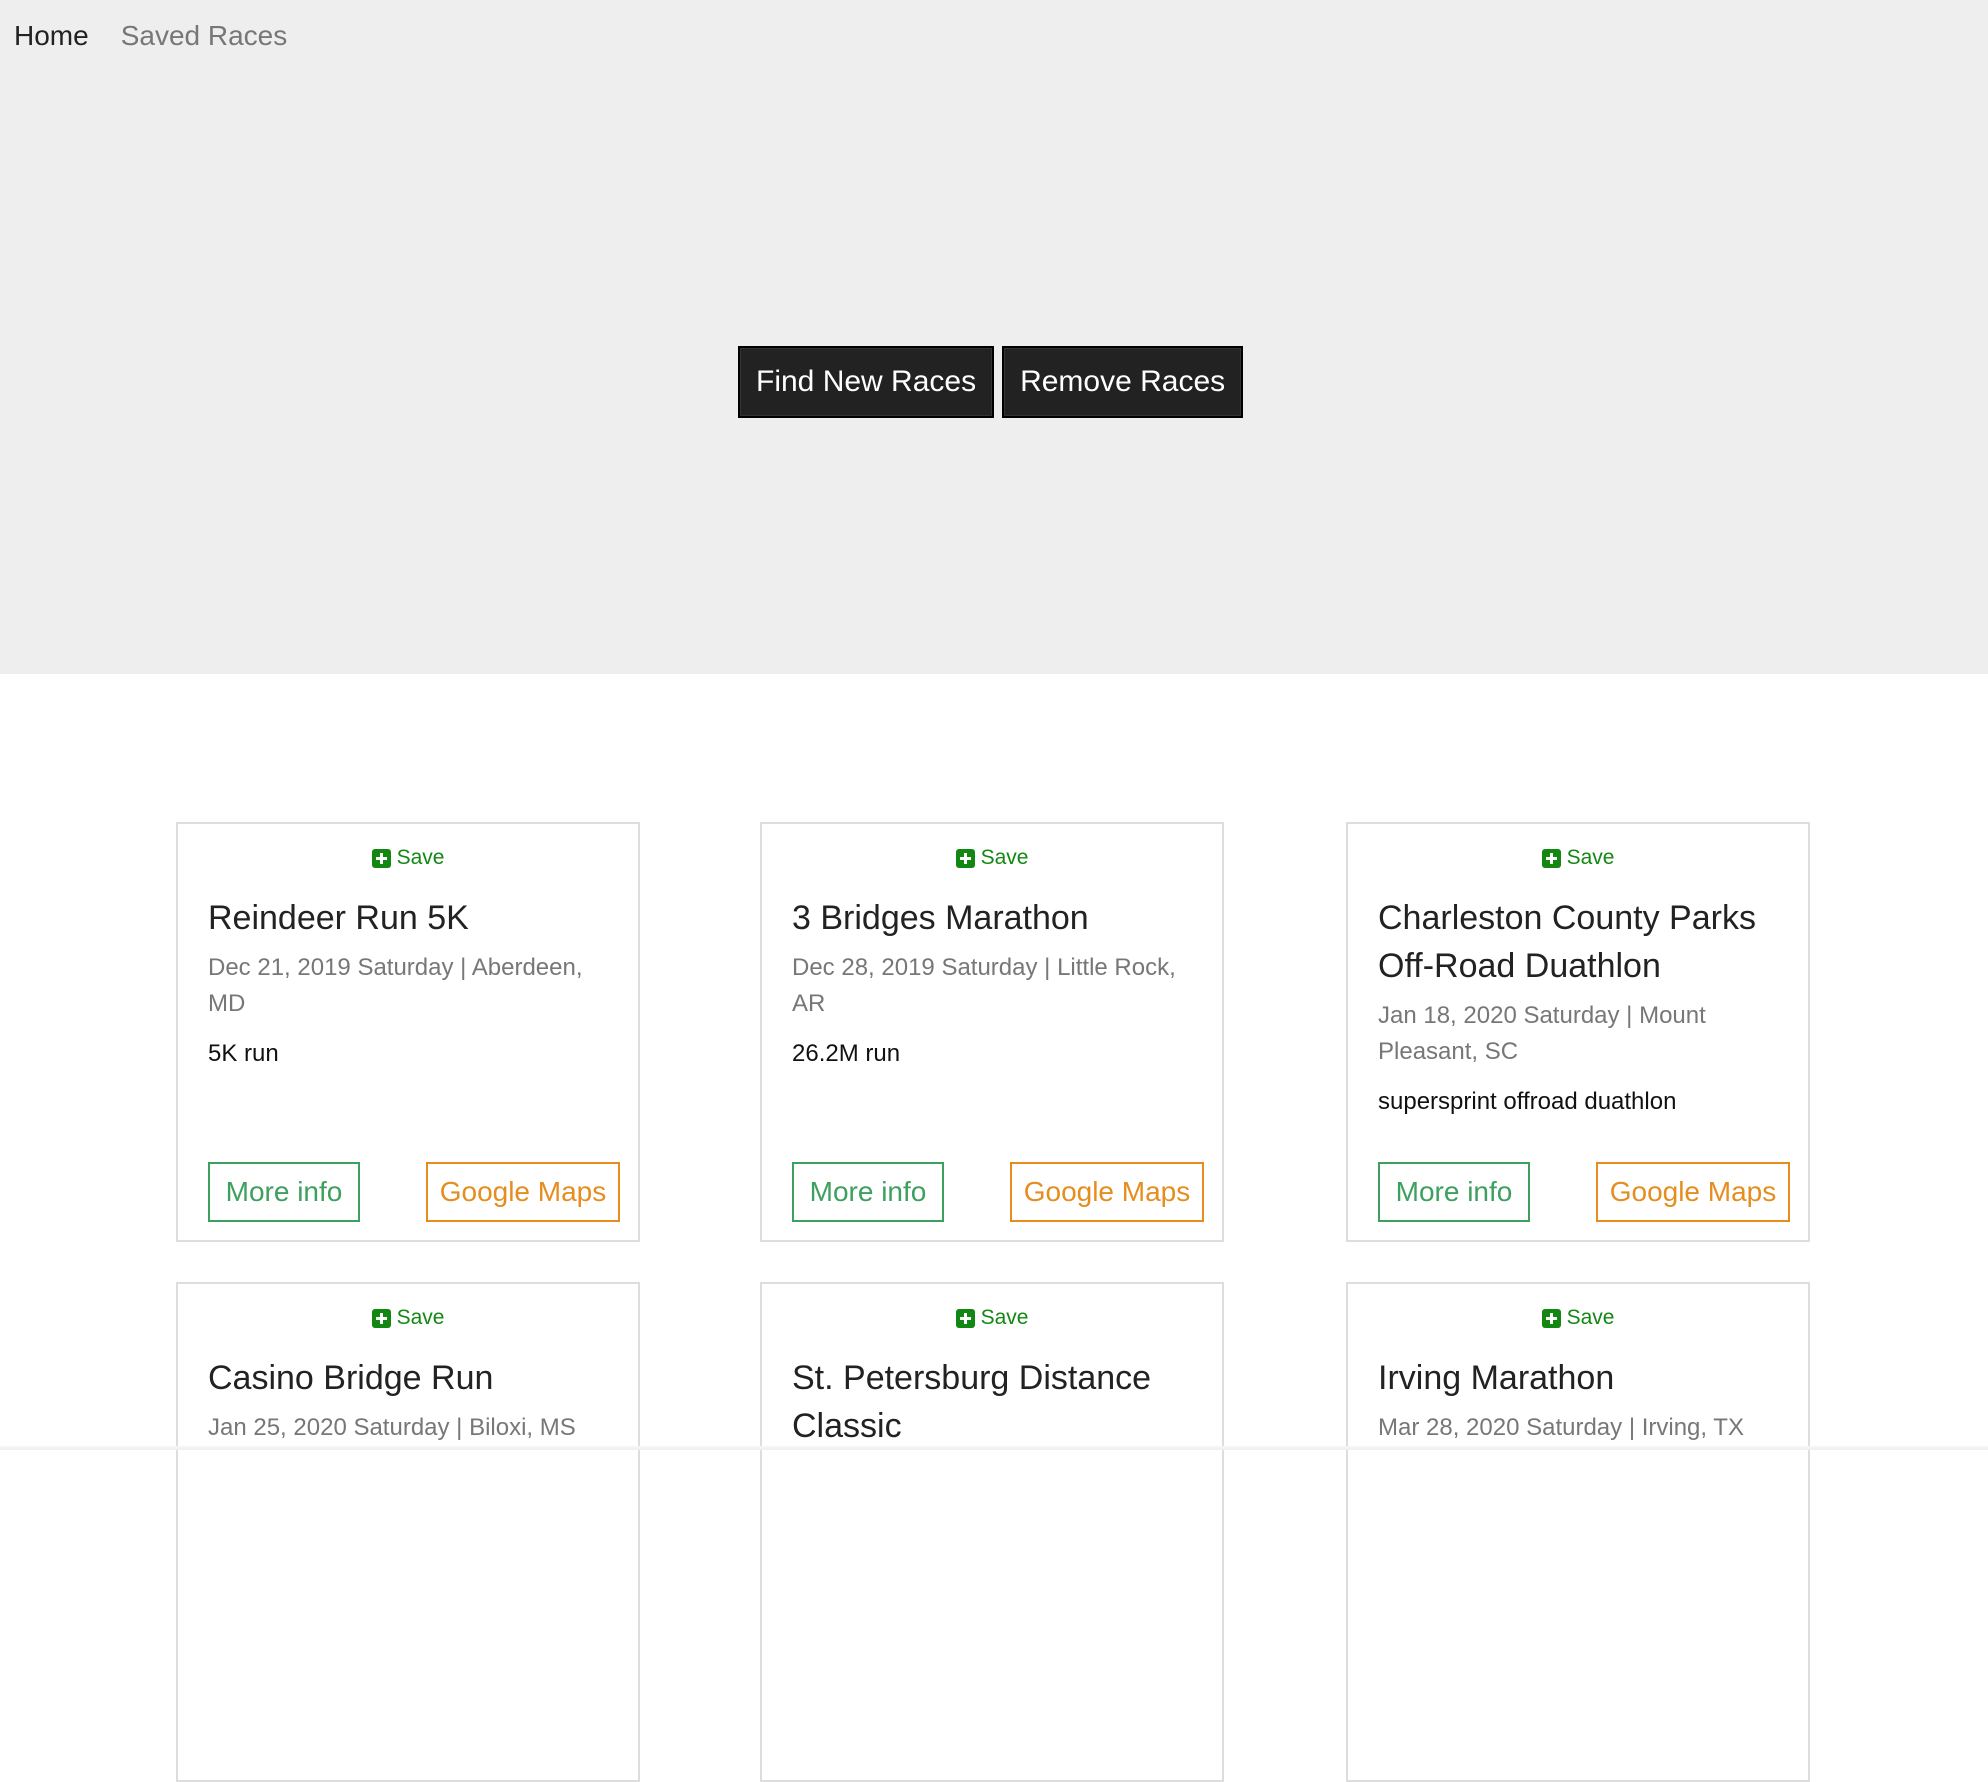  I want to click on page-bottom-edge, so click(994, 1448).